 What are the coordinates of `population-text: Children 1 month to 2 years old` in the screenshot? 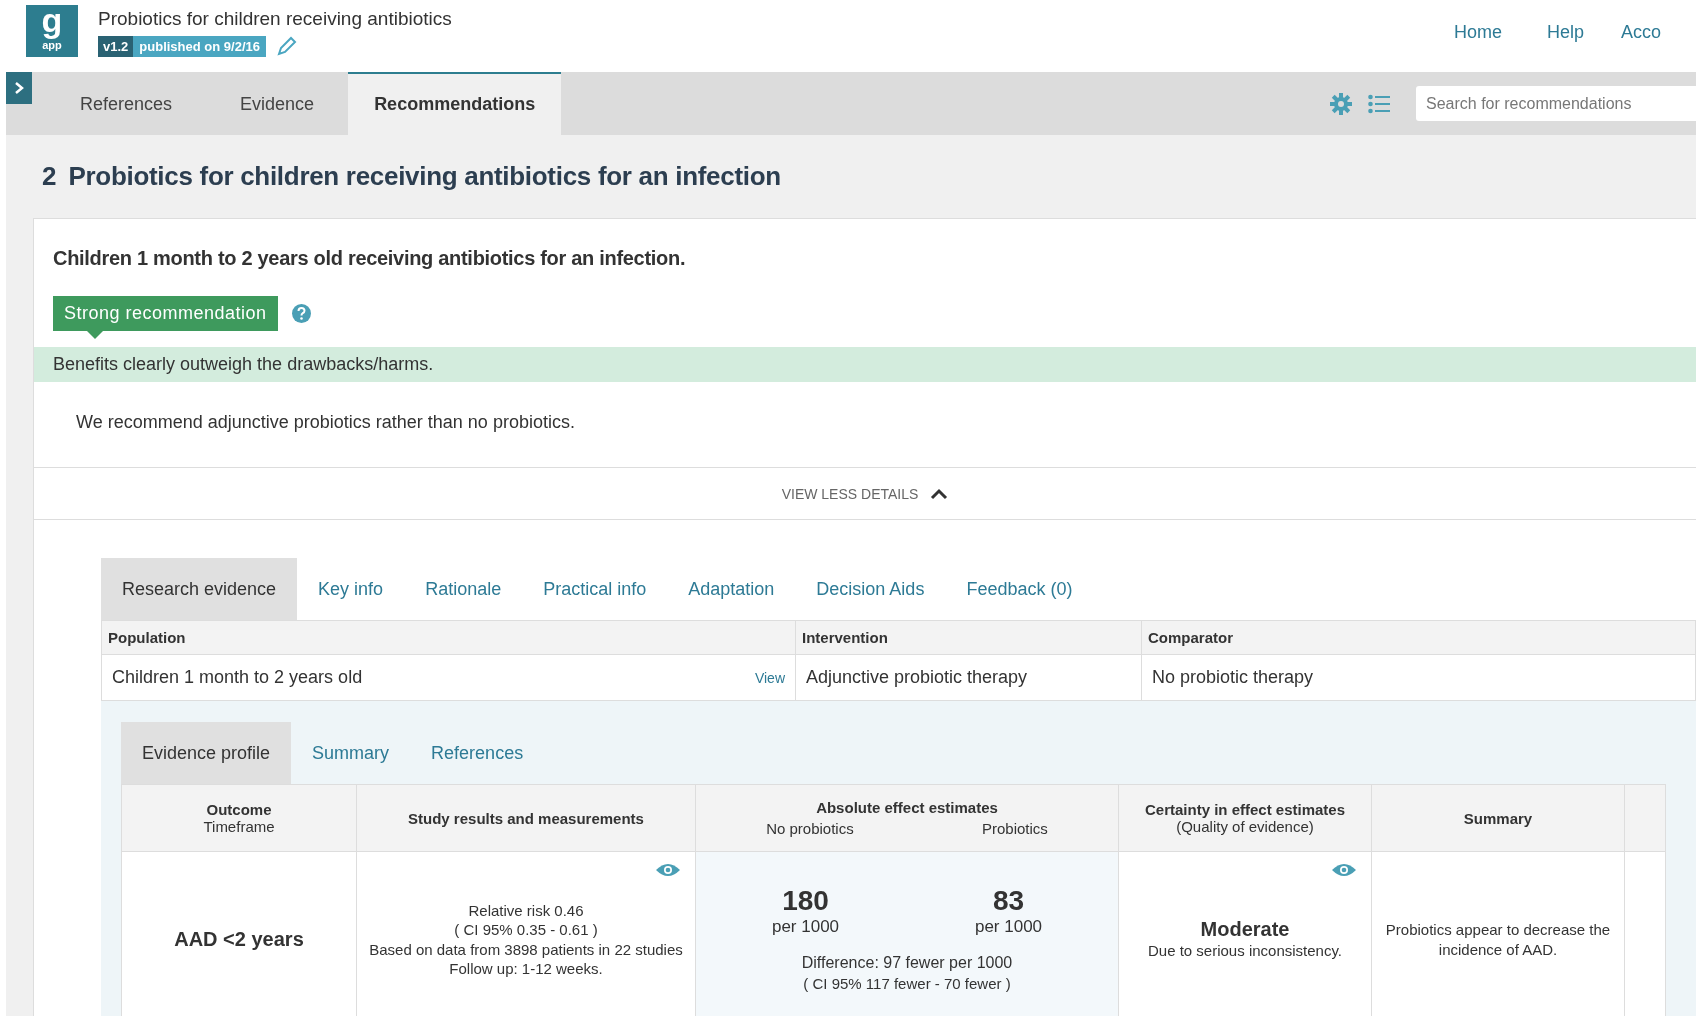 It's located at (237, 677).